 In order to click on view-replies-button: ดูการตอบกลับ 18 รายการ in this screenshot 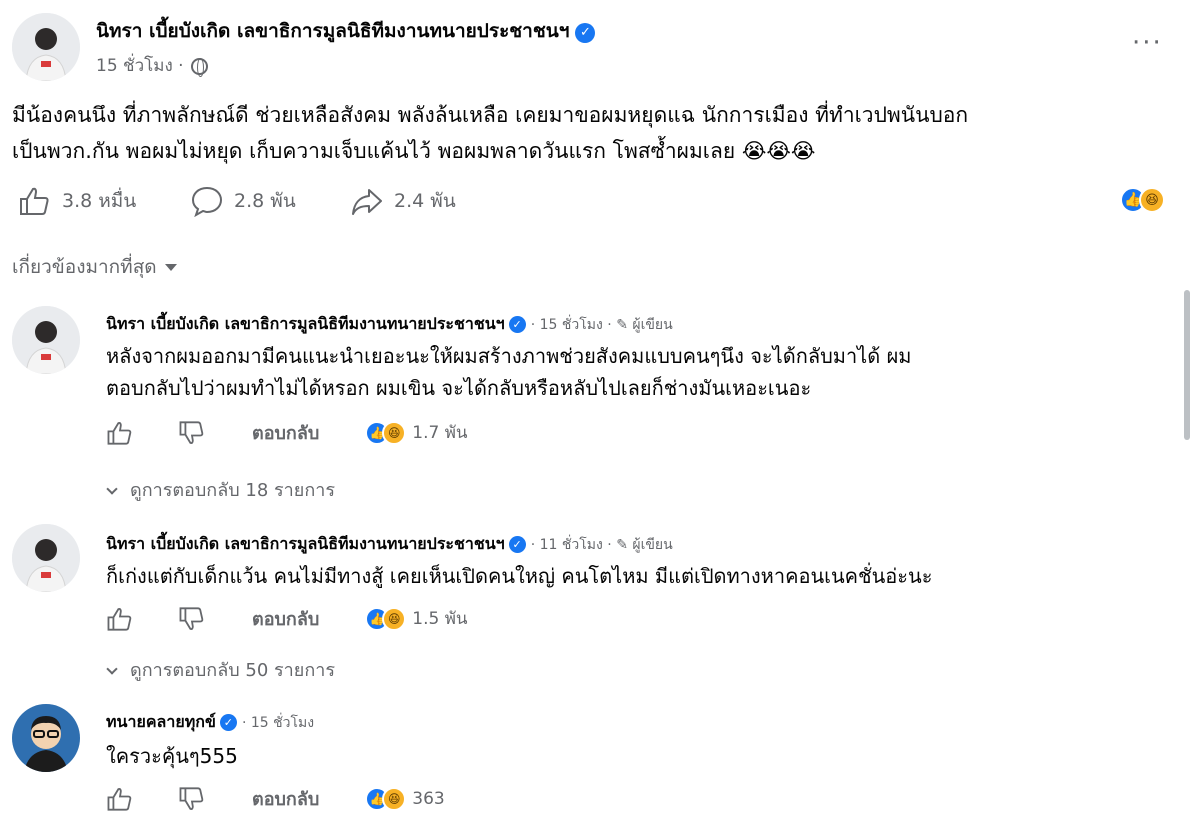, I will do `click(220, 489)`.